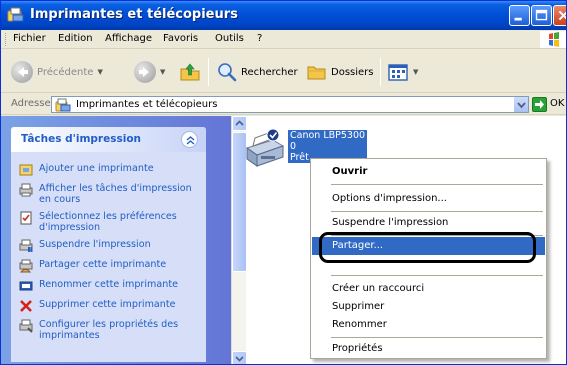  What do you see at coordinates (428, 307) in the screenshot?
I see `ctx-delete: Supprimer` at bounding box center [428, 307].